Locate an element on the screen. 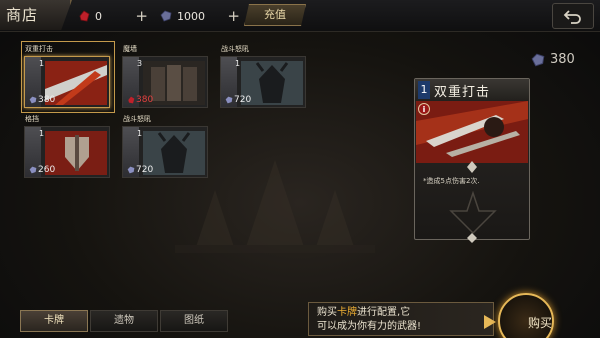  add-blood-button: + is located at coordinates (141, 16).